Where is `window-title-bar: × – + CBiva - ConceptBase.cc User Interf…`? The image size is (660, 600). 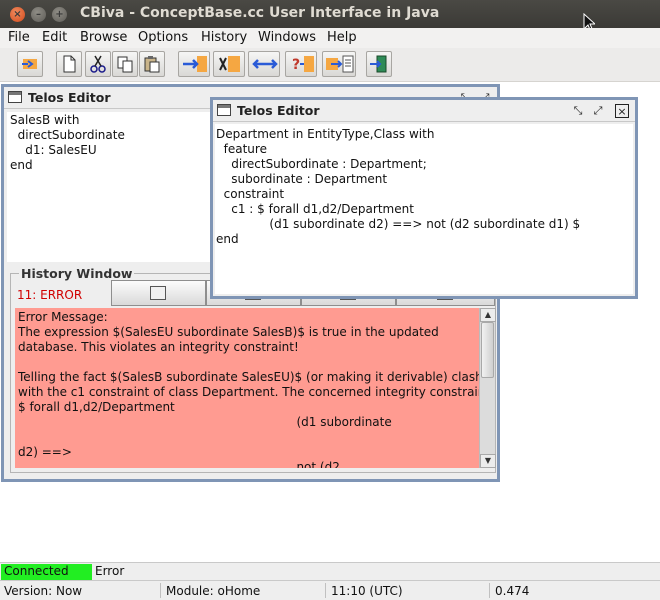
window-title-bar: × – + CBiva - ConceptBase.cc User Interf… is located at coordinates (330, 16).